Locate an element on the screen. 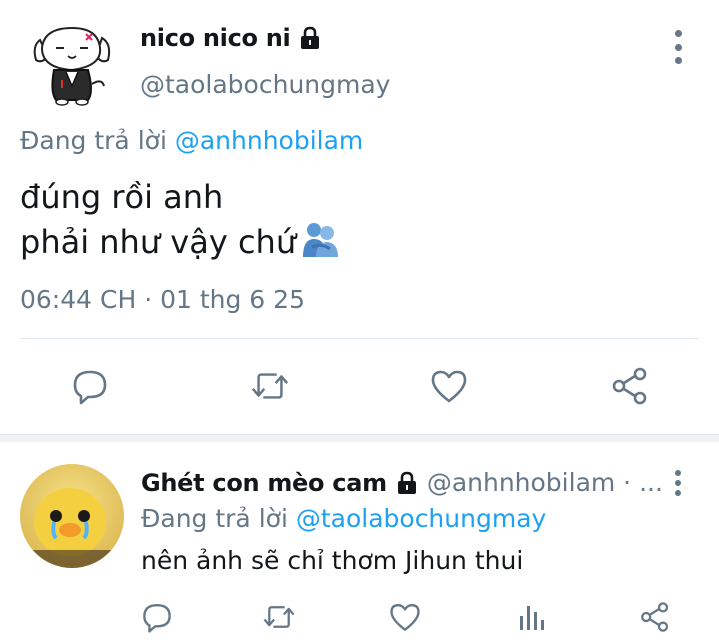 This screenshot has height=642, width=719. reply-to-link: @anhnhobilam is located at coordinates (269, 140).